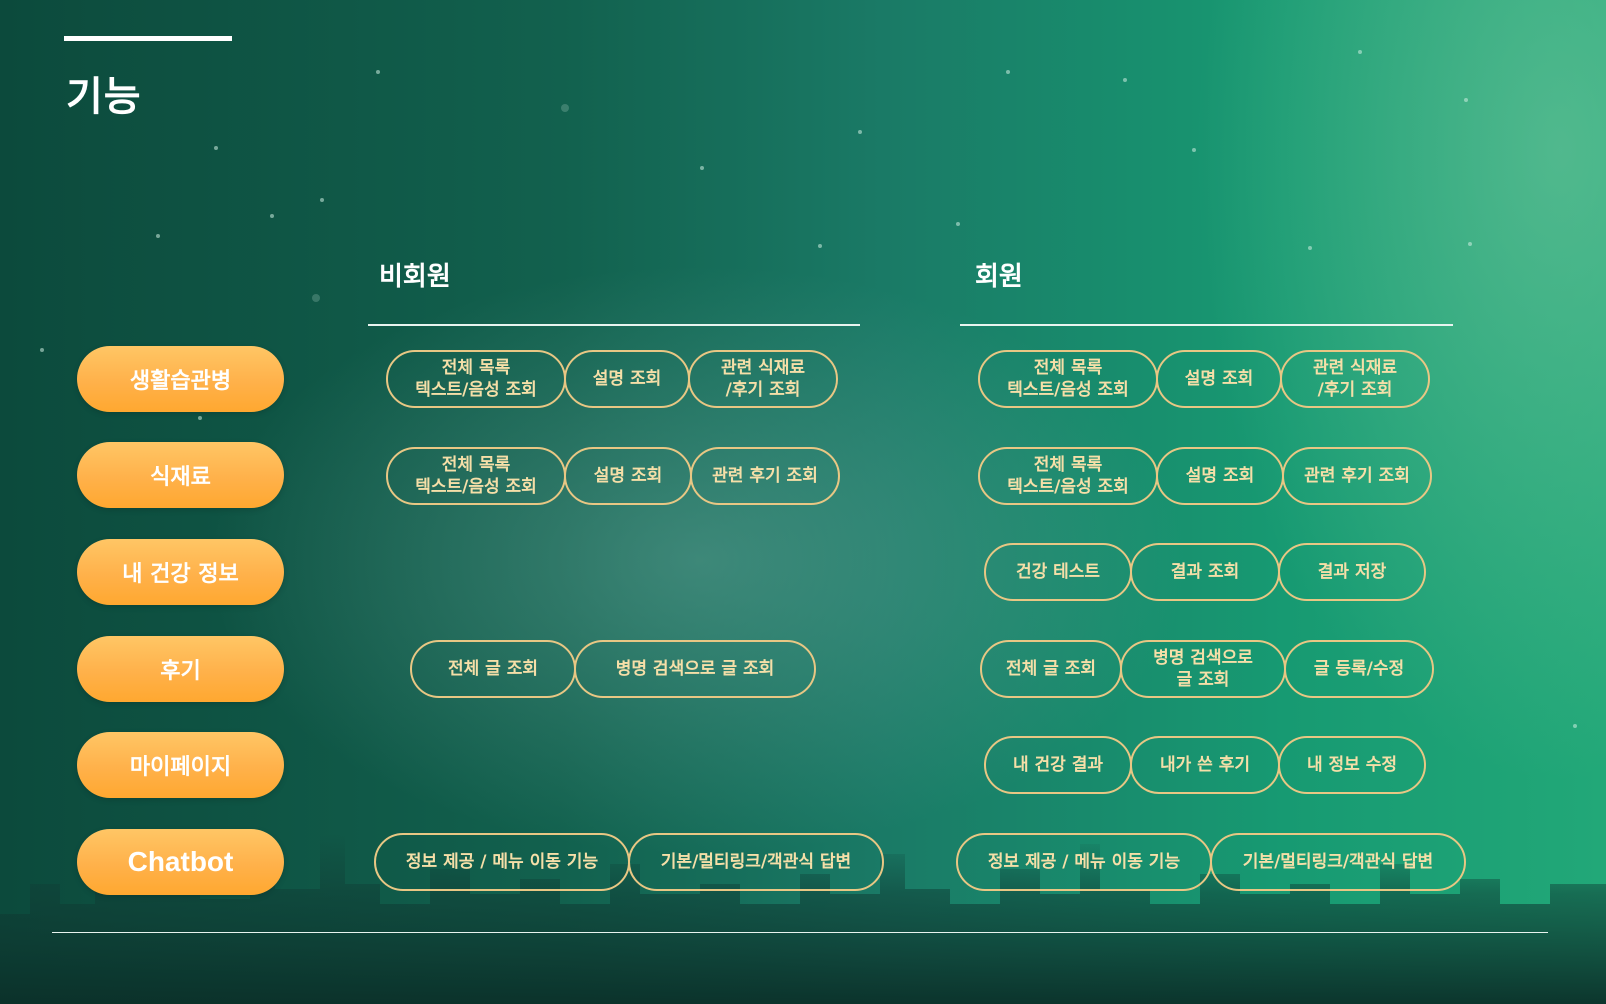  Describe the element at coordinates (148, 38) in the screenshot. I see `title-accent-line` at that location.